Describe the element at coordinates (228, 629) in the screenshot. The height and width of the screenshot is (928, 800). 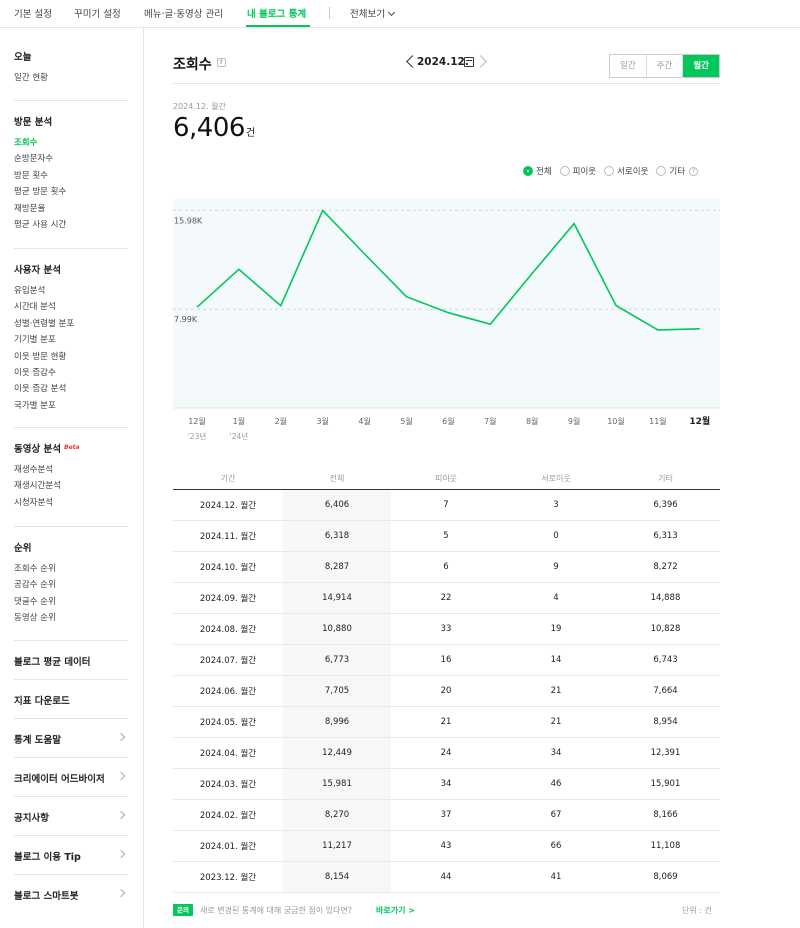
I see `table-cell: 2024.08. 월간` at that location.